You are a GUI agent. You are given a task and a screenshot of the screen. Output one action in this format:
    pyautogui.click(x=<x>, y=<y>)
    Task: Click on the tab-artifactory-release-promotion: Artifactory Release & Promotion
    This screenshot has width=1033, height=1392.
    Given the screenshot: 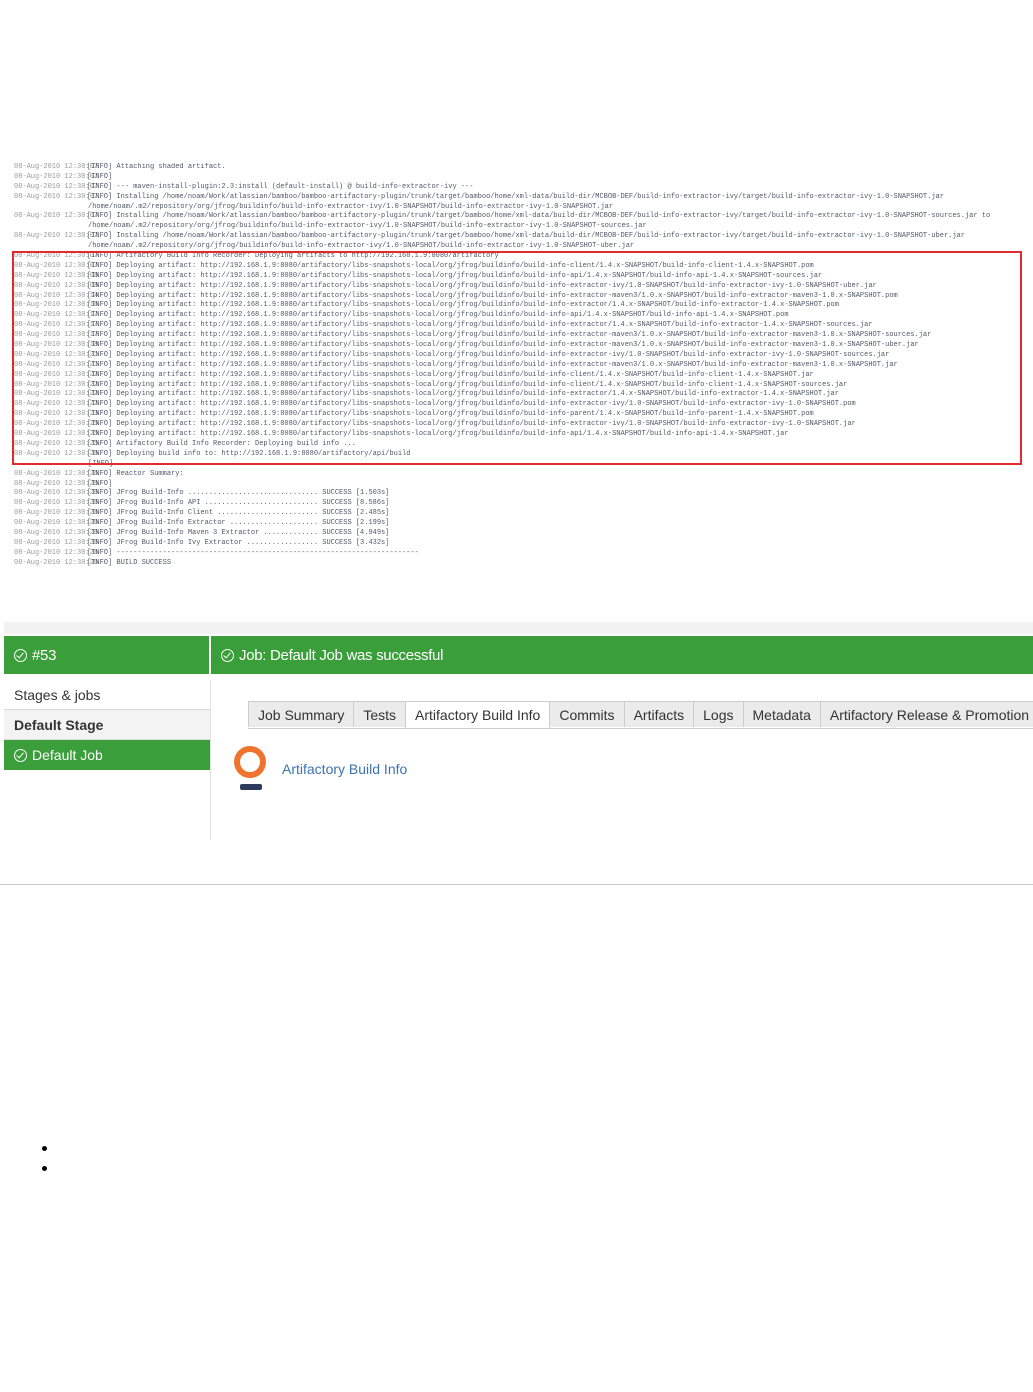 What is the action you would take?
    pyautogui.click(x=926, y=714)
    